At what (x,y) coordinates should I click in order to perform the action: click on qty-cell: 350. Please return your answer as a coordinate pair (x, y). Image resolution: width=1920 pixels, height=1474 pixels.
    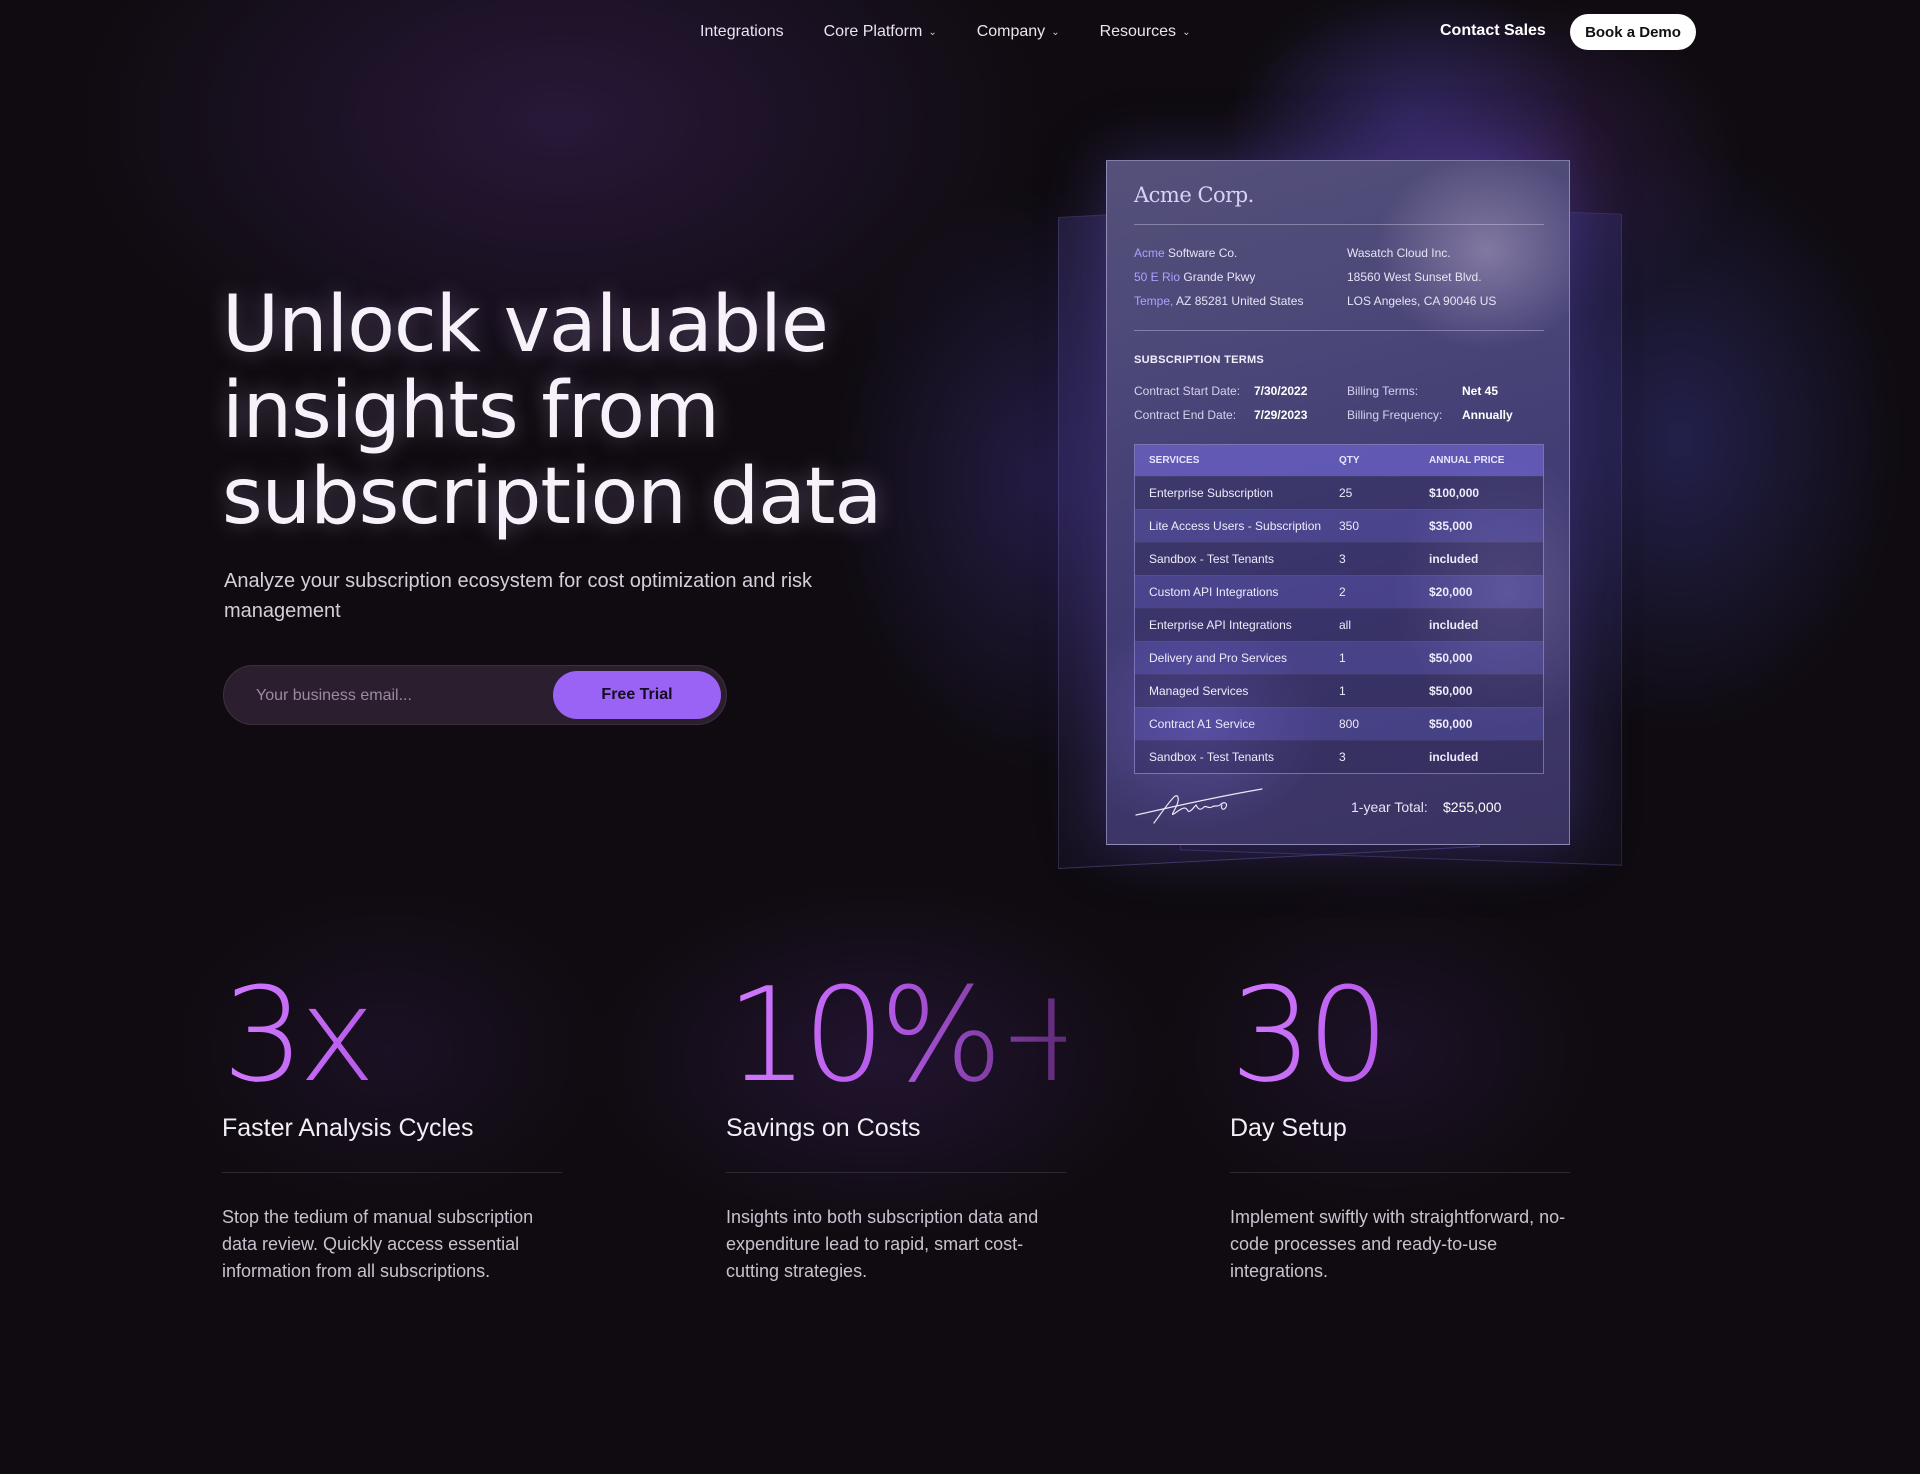
    Looking at the image, I should click on (1349, 526).